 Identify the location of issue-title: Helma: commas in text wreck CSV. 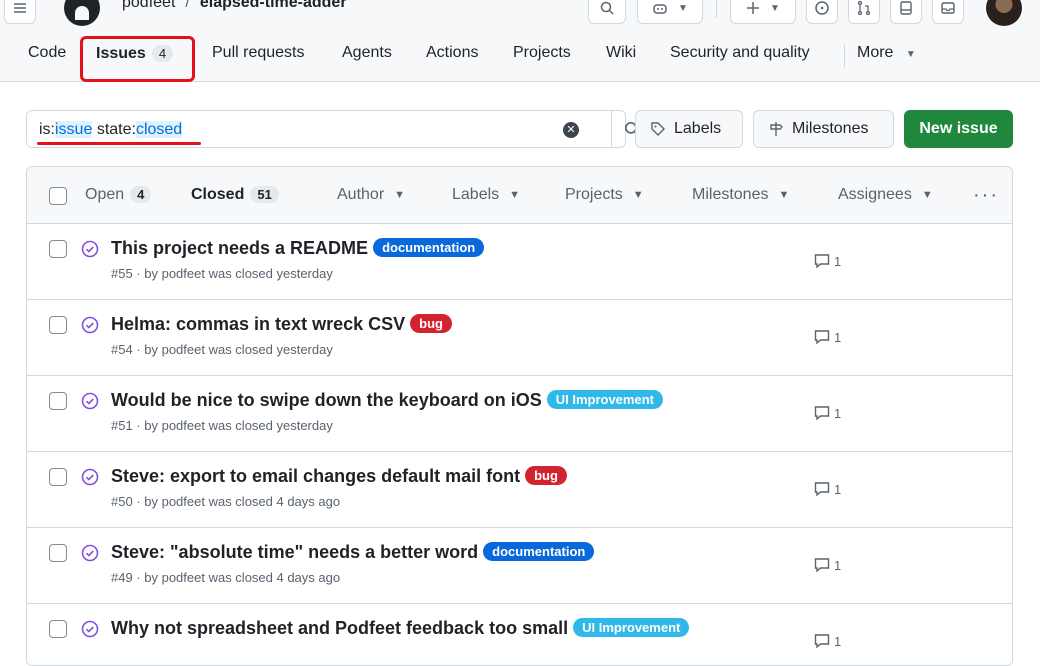
(258, 324).